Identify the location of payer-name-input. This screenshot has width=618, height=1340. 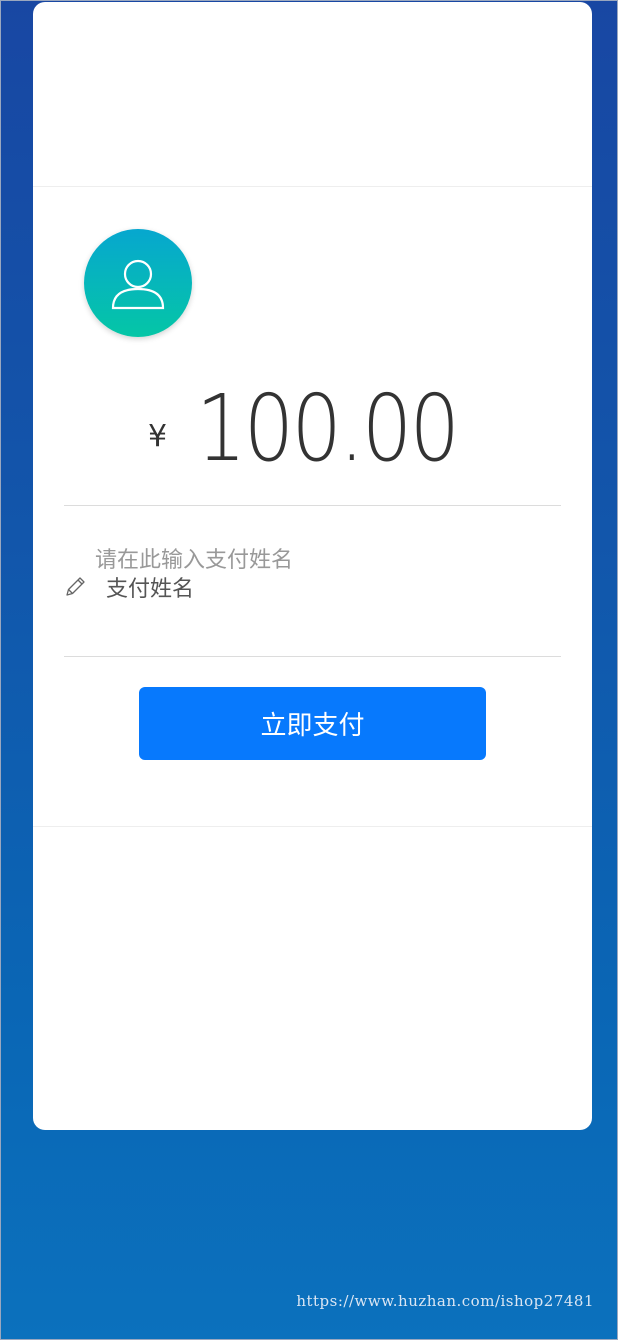
(306, 589).